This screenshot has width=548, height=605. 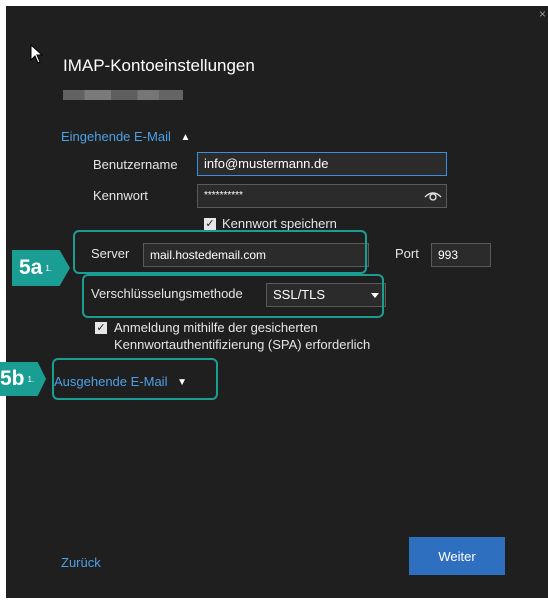 I want to click on spa-checkbox: ✓, so click(x=101, y=328).